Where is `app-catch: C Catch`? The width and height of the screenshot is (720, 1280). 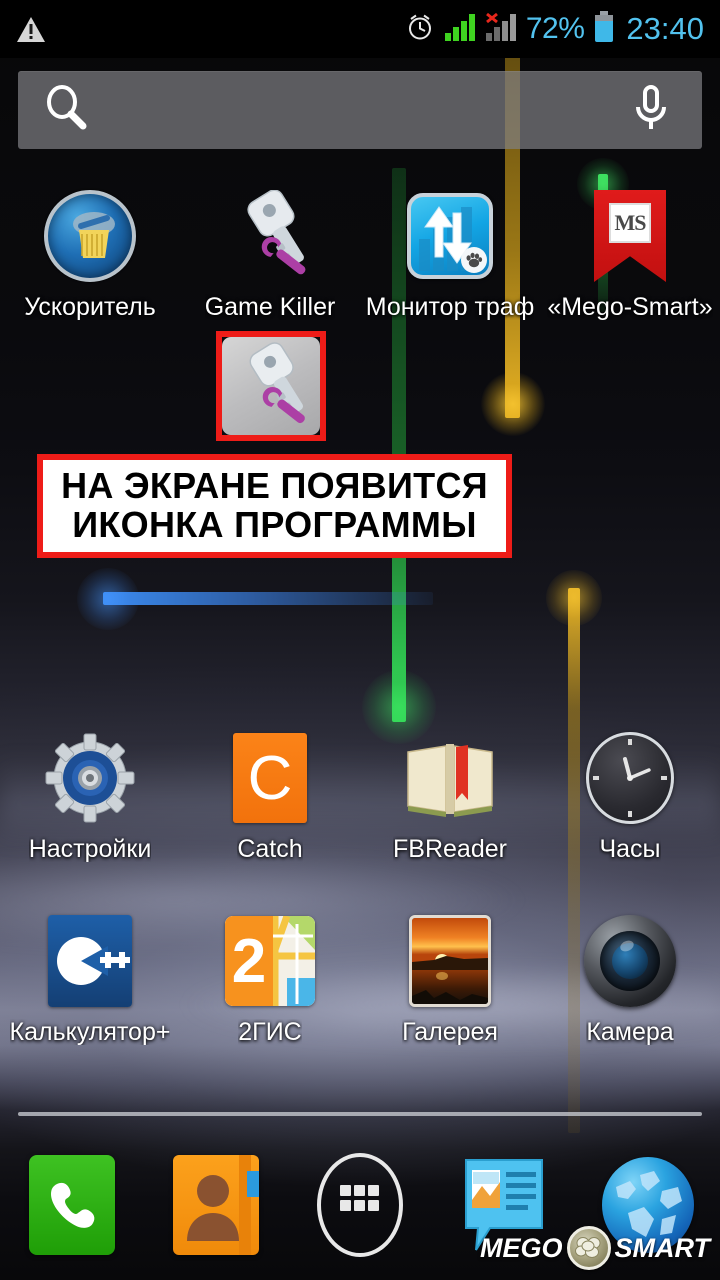 app-catch: C Catch is located at coordinates (270, 796).